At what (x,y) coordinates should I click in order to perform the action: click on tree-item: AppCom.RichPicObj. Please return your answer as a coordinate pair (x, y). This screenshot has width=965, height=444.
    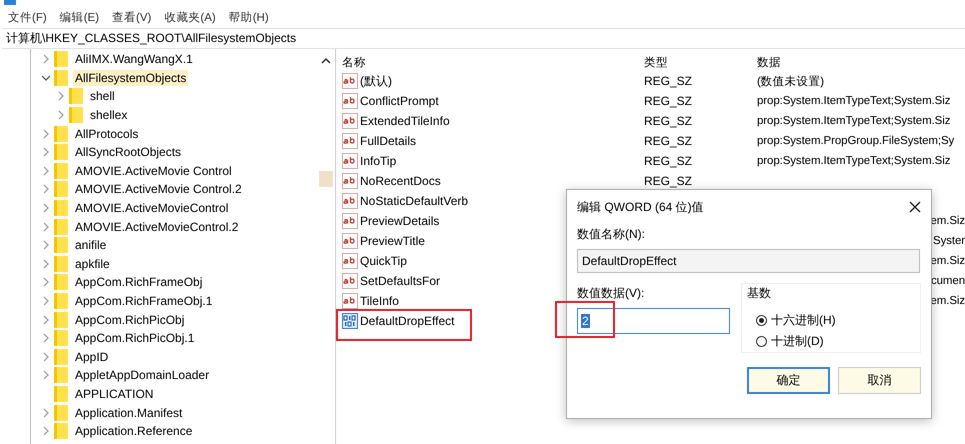
    Looking at the image, I should click on (129, 320).